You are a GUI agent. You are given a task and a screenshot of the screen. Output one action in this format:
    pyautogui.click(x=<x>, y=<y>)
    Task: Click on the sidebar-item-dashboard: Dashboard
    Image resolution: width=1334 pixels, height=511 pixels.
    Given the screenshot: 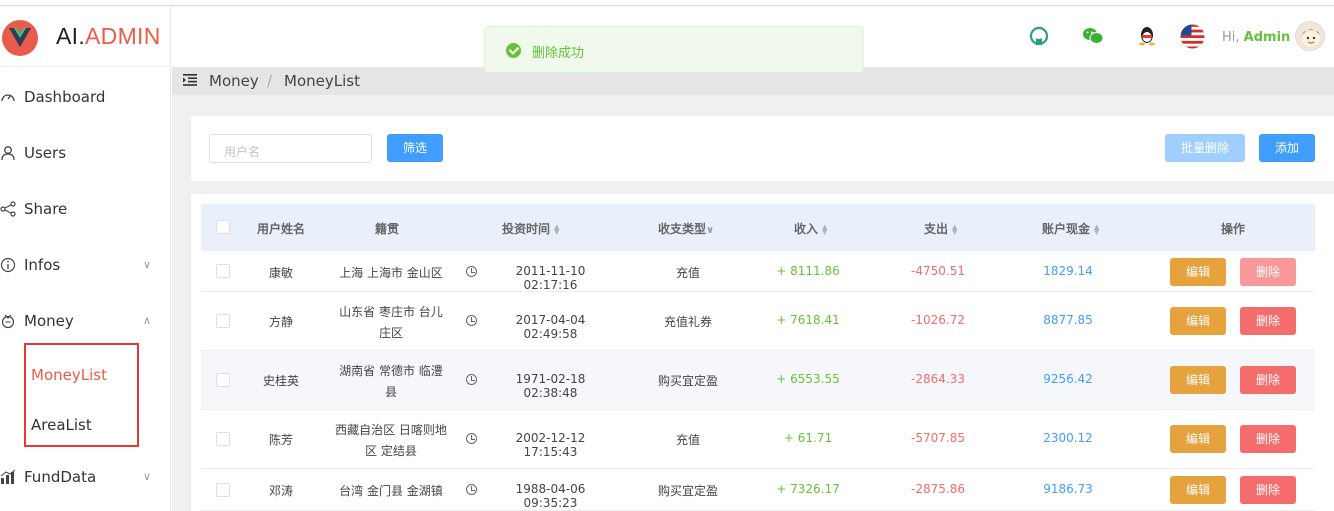 What is the action you would take?
    pyautogui.click(x=85, y=97)
    